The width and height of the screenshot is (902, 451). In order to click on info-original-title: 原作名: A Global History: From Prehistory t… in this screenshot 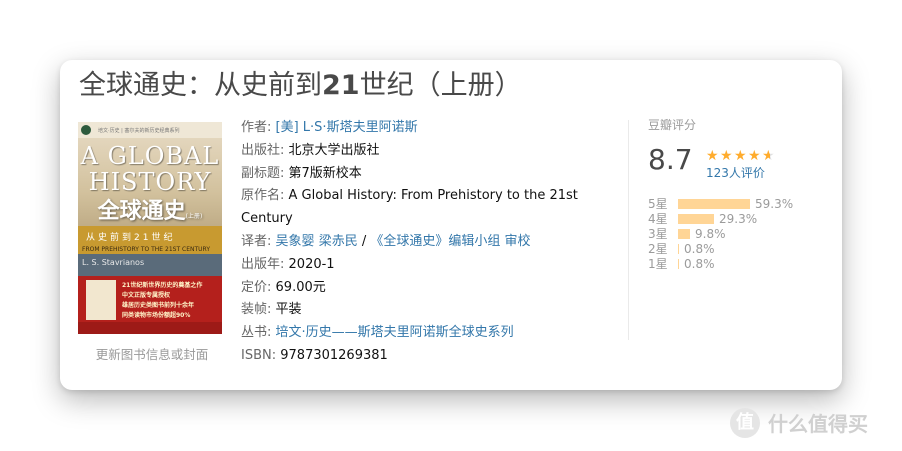, I will do `click(409, 196)`.